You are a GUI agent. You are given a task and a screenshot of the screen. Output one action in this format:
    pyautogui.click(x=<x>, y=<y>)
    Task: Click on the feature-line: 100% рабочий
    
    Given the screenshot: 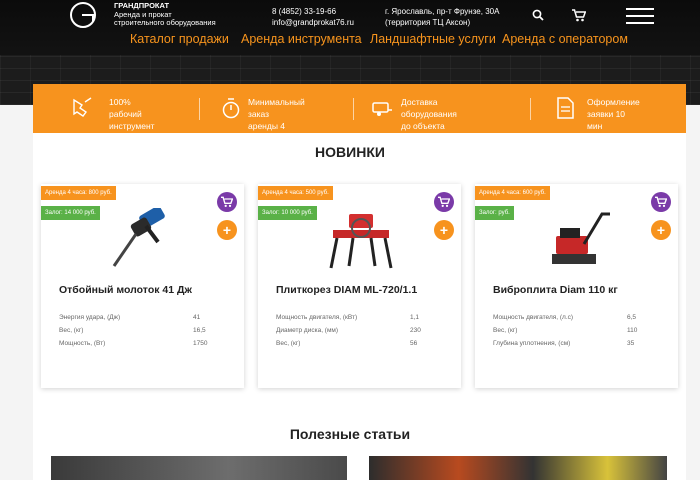 What is the action you would take?
    pyautogui.click(x=125, y=108)
    